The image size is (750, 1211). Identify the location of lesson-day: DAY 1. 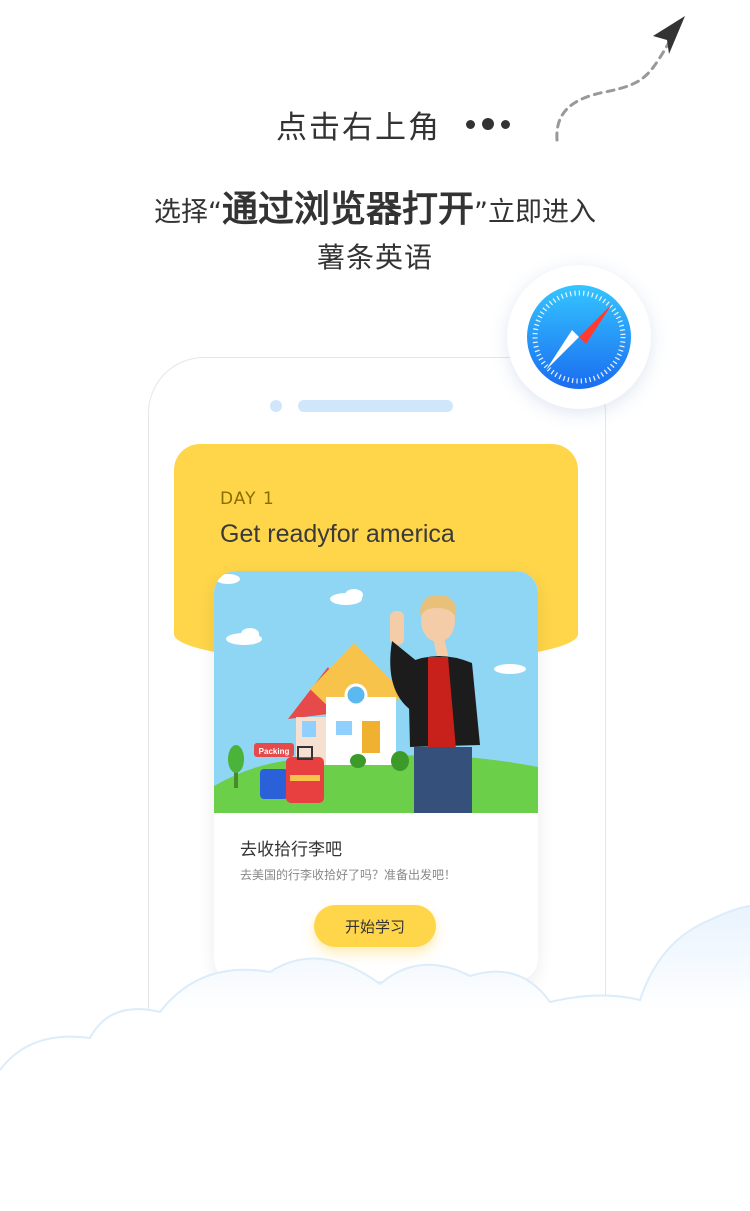
(247, 499).